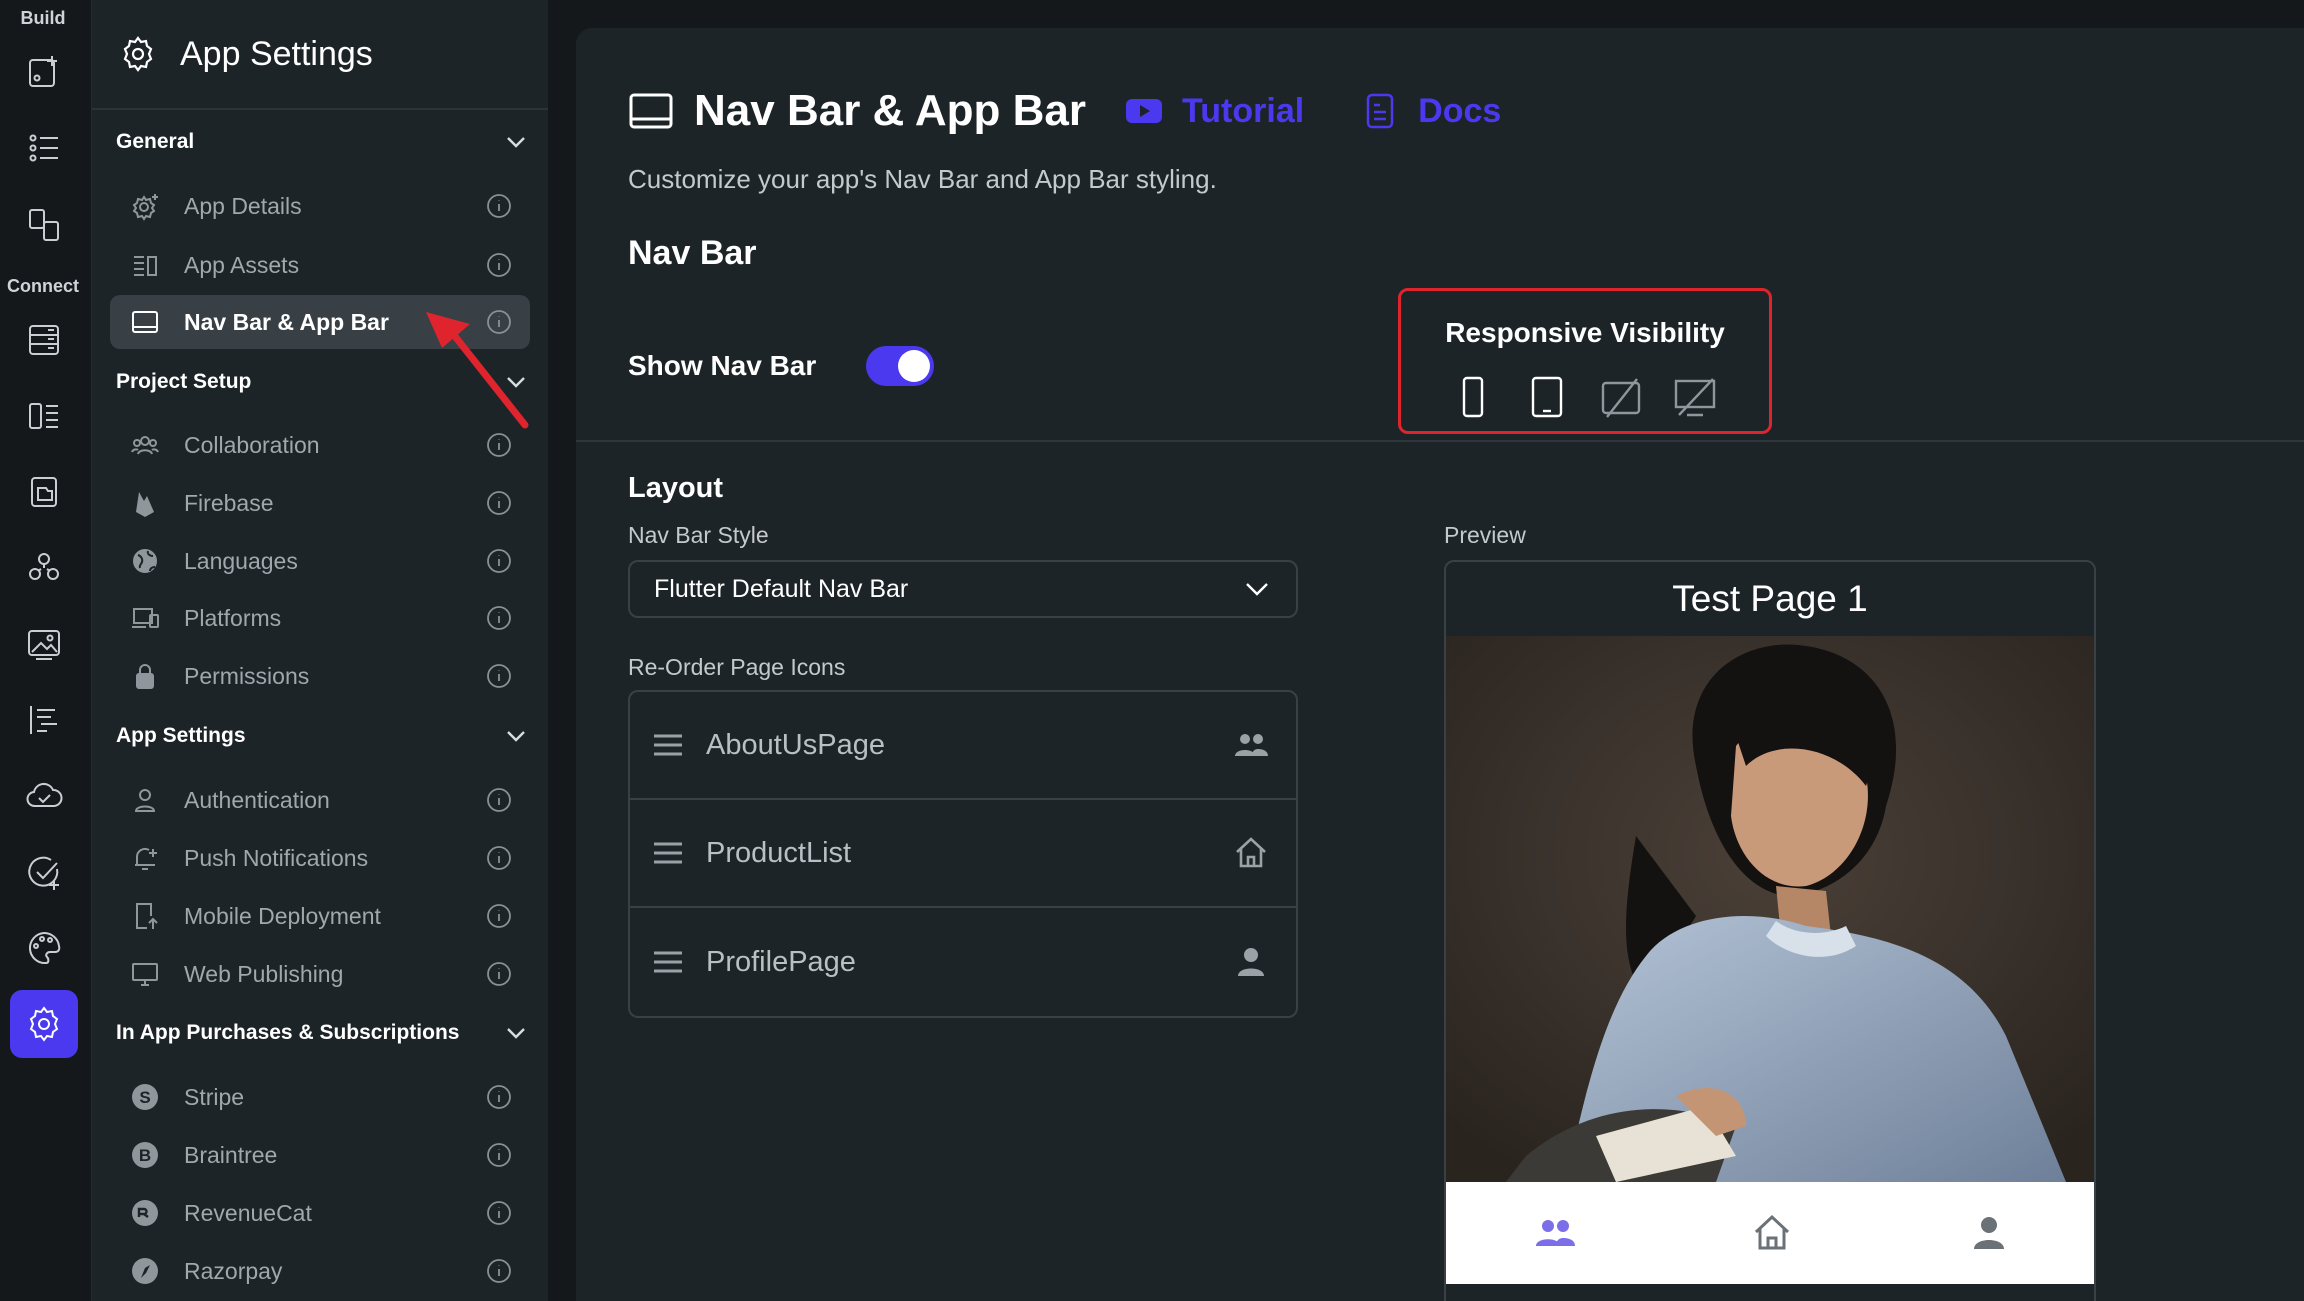 This screenshot has height=1301, width=2304. I want to click on sidebar-item-platforms: Platforms, so click(320, 618).